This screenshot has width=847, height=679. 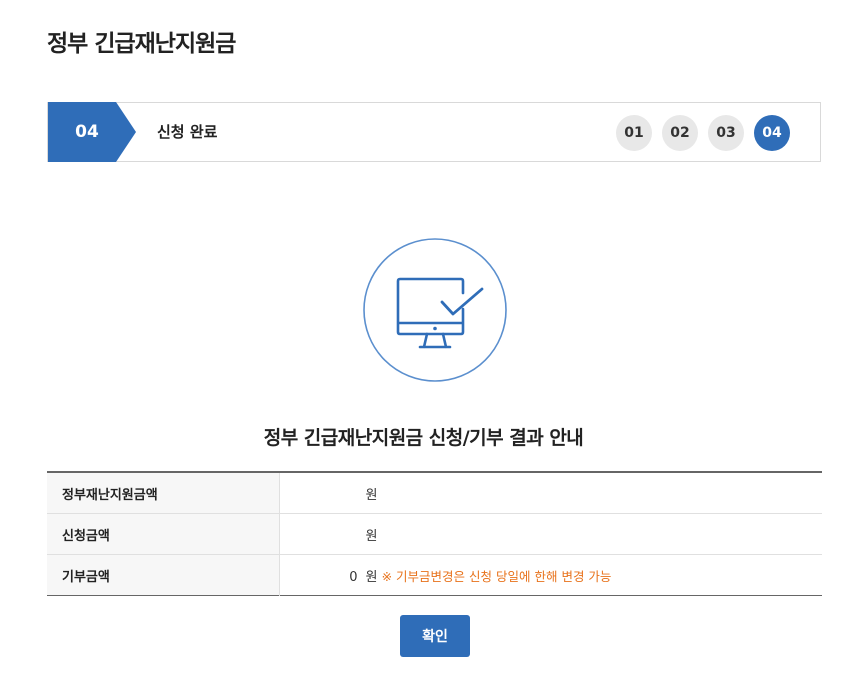 What do you see at coordinates (187, 132) in the screenshot?
I see `current-step-title: 신청 완료` at bounding box center [187, 132].